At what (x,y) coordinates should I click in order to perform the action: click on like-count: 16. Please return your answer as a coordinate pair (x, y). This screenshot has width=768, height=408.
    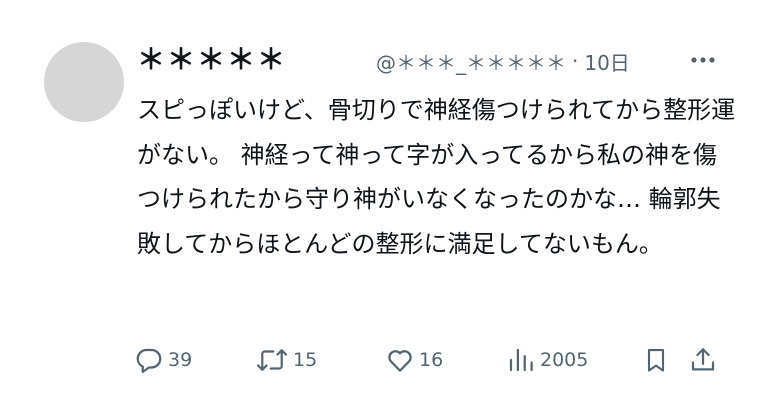
    Looking at the image, I should click on (431, 360).